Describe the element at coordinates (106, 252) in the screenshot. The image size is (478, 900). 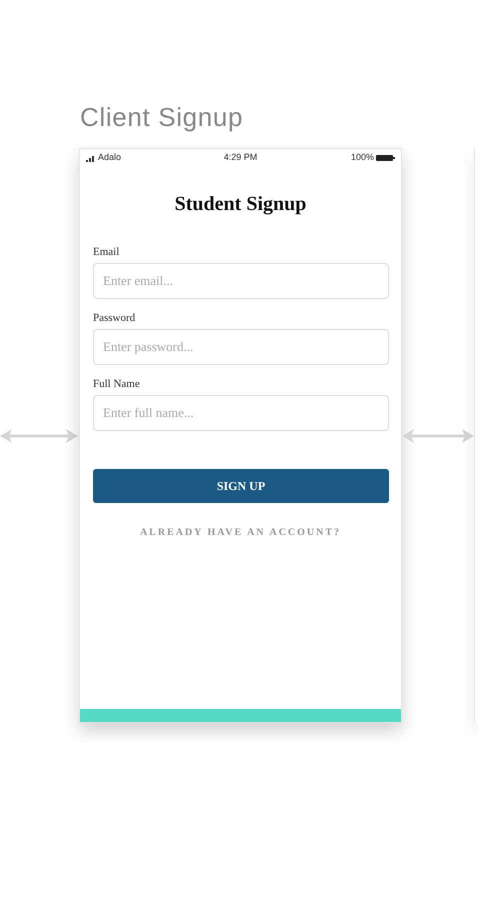
I see `field-label: Email` at that location.